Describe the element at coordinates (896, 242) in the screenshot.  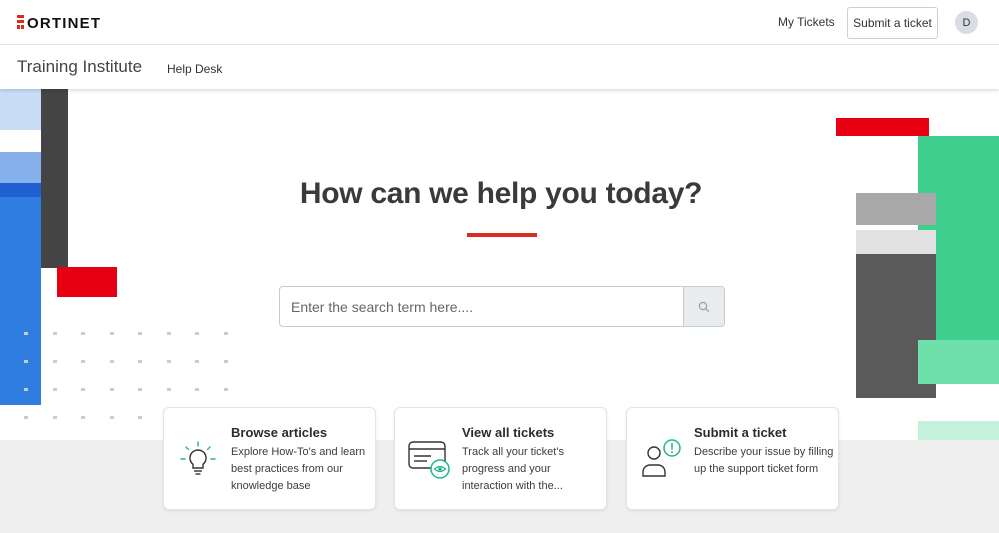
I see `decor-light-gray-block` at that location.